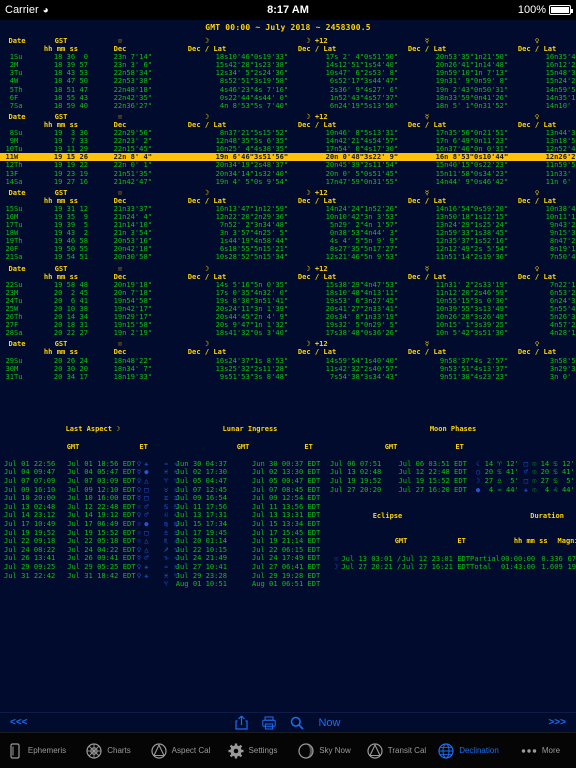 The height and width of the screenshot is (768, 576). I want to click on cell-gst: 18 59 40, so click(70, 105).